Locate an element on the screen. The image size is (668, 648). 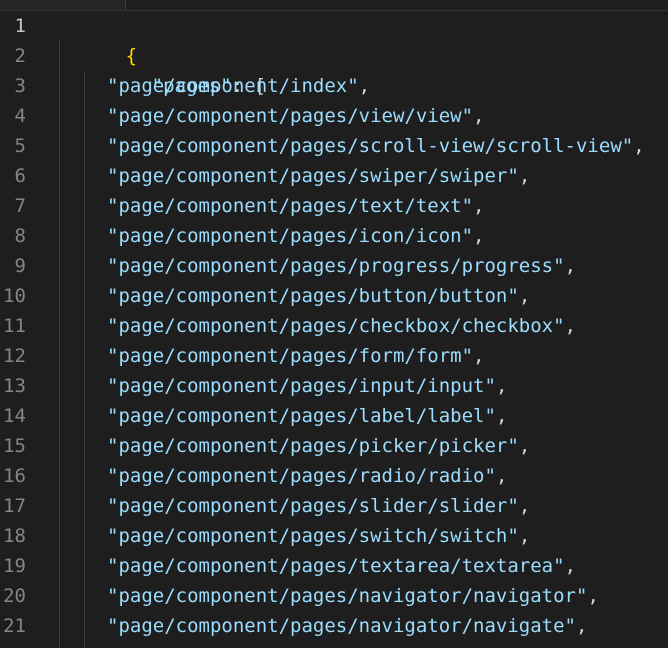
code-line: "page/component/index", is located at coordinates (238, 86).